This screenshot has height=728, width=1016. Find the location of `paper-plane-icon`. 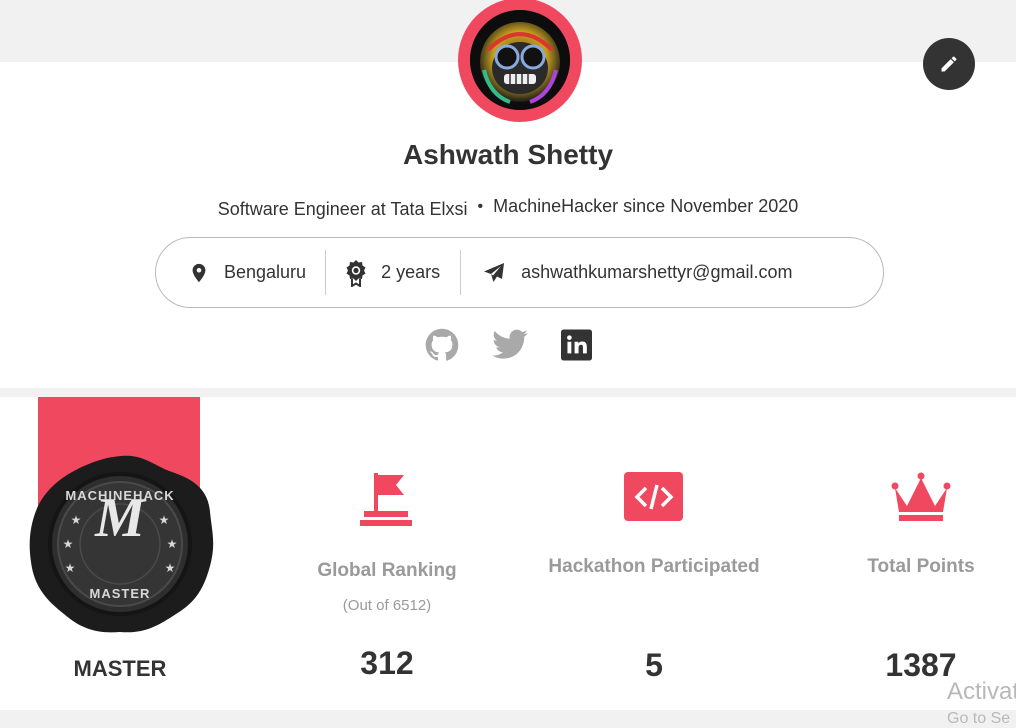

paper-plane-icon is located at coordinates (494, 272).